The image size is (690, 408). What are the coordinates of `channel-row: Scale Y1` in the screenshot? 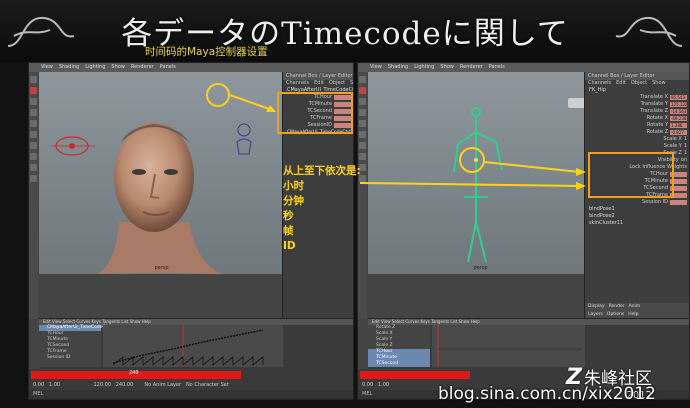 It's located at (637, 146).